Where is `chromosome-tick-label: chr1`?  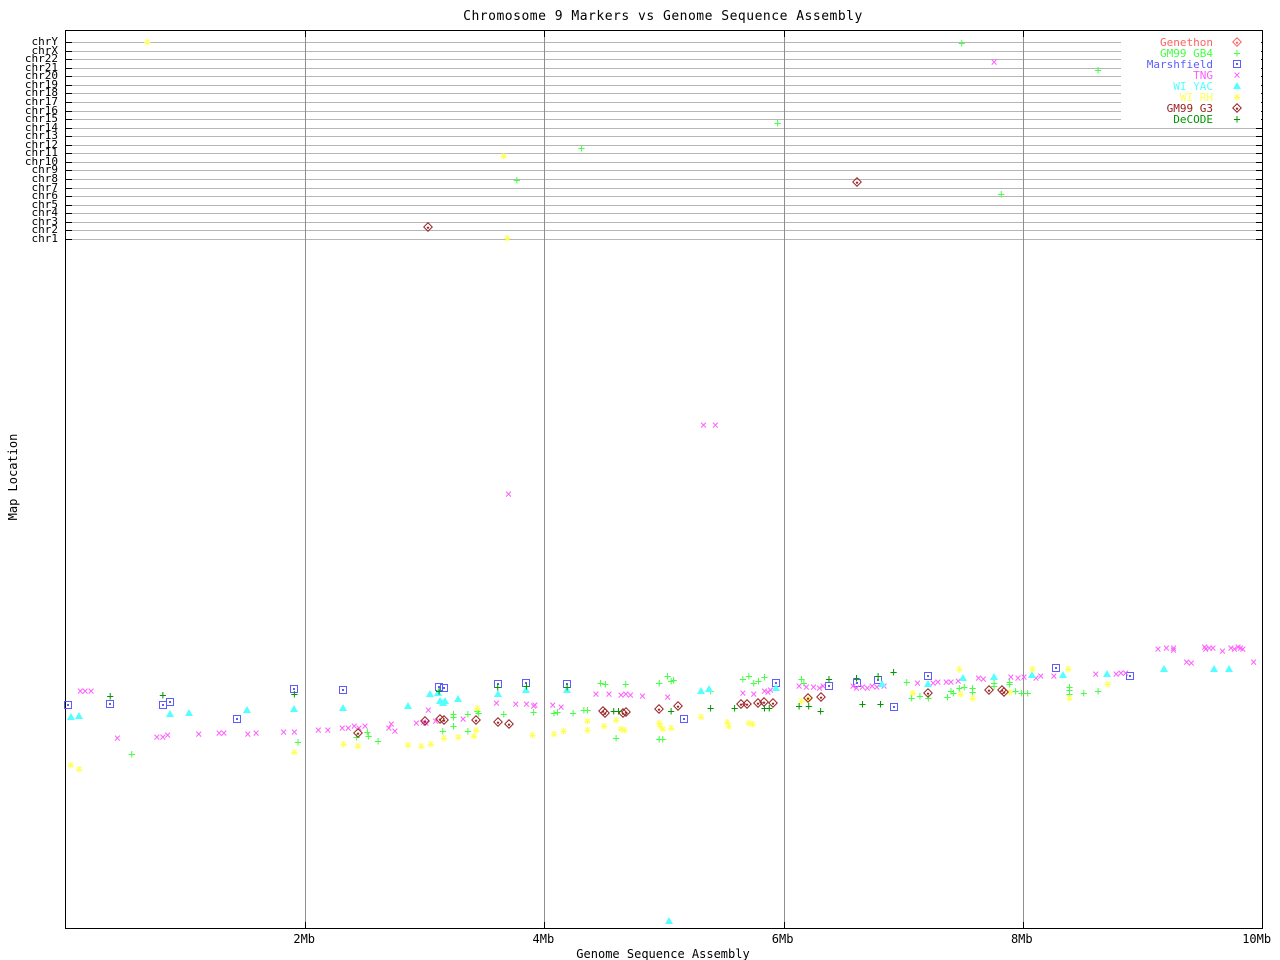 chromosome-tick-label: chr1 is located at coordinates (45, 238).